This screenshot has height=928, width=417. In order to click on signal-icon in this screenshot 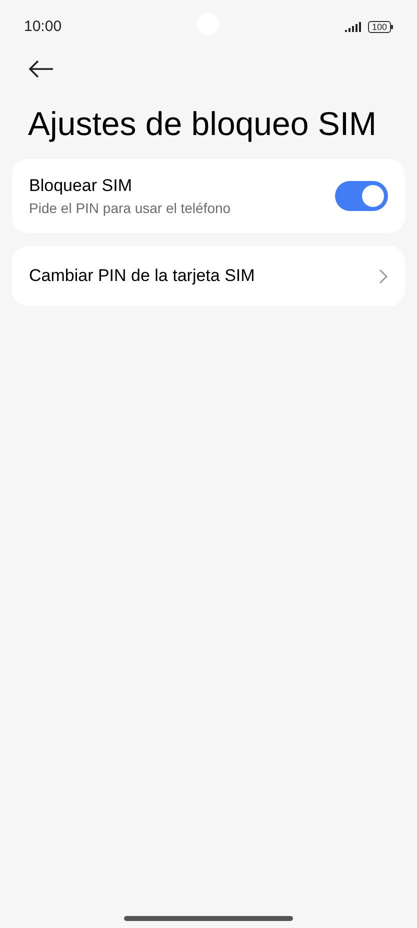, I will do `click(353, 27)`.